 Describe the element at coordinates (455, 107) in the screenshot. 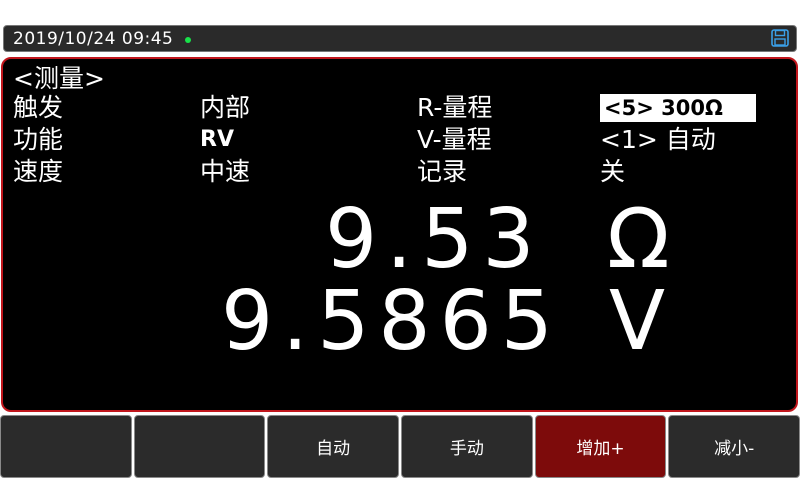

I see `r-range-label: R-量程` at that location.